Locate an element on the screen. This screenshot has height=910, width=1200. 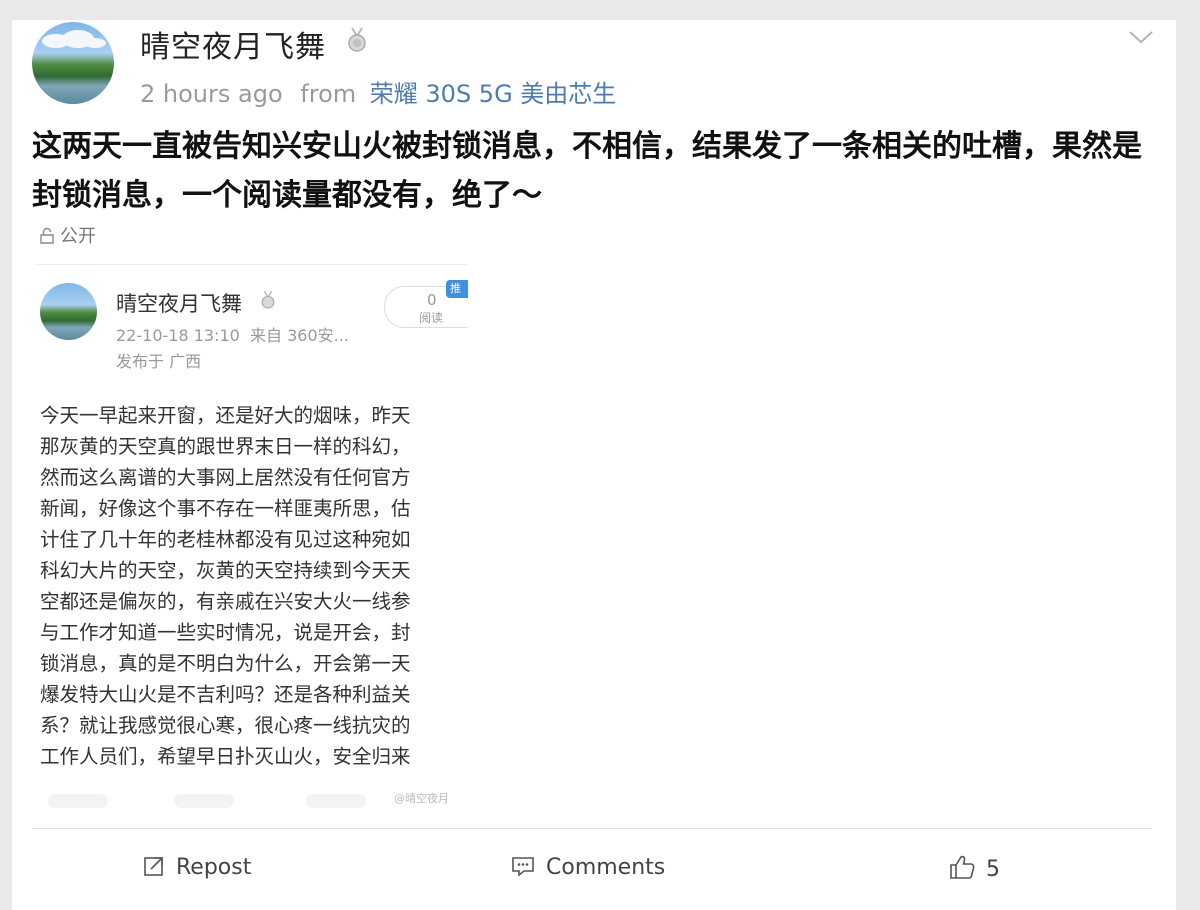
repost-icon is located at coordinates (153, 866).